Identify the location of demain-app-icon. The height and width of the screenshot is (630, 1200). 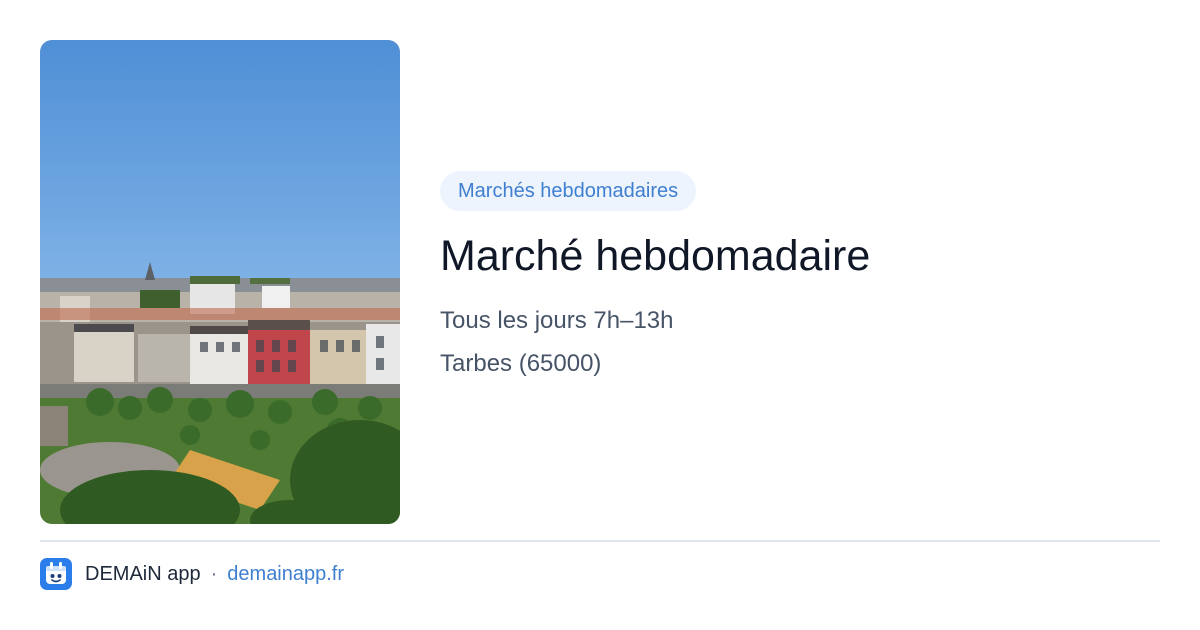
(56, 574).